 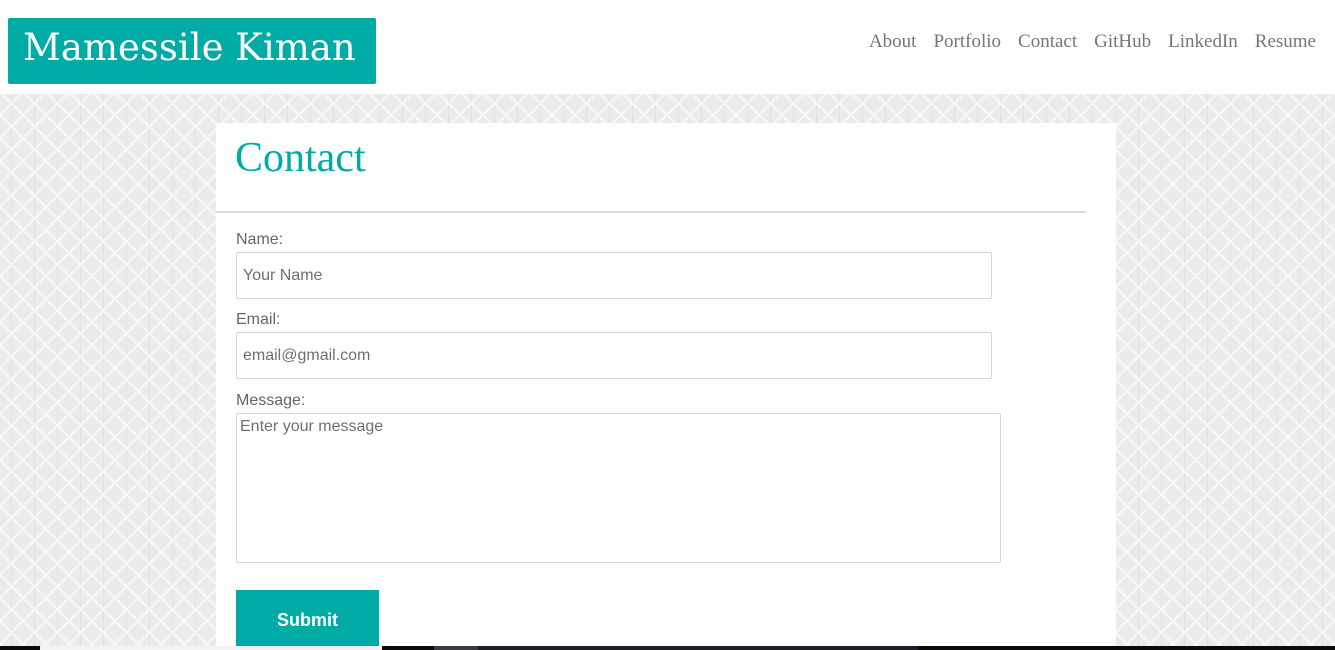 What do you see at coordinates (260, 239) in the screenshot?
I see `name-label: Name:` at bounding box center [260, 239].